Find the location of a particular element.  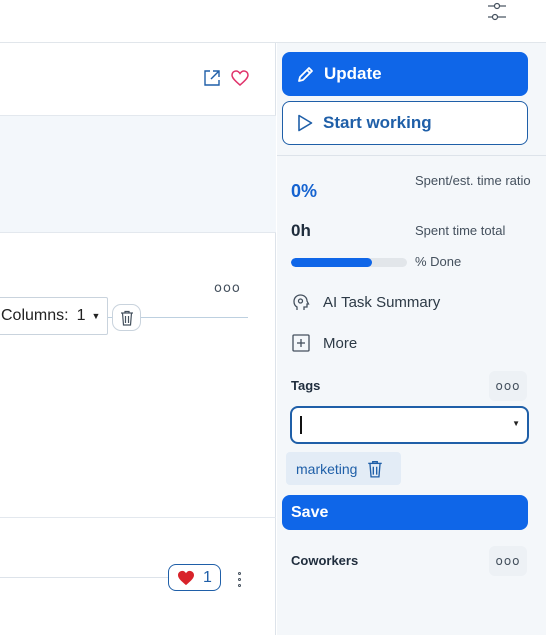

start-working-label: Start working is located at coordinates (377, 122).